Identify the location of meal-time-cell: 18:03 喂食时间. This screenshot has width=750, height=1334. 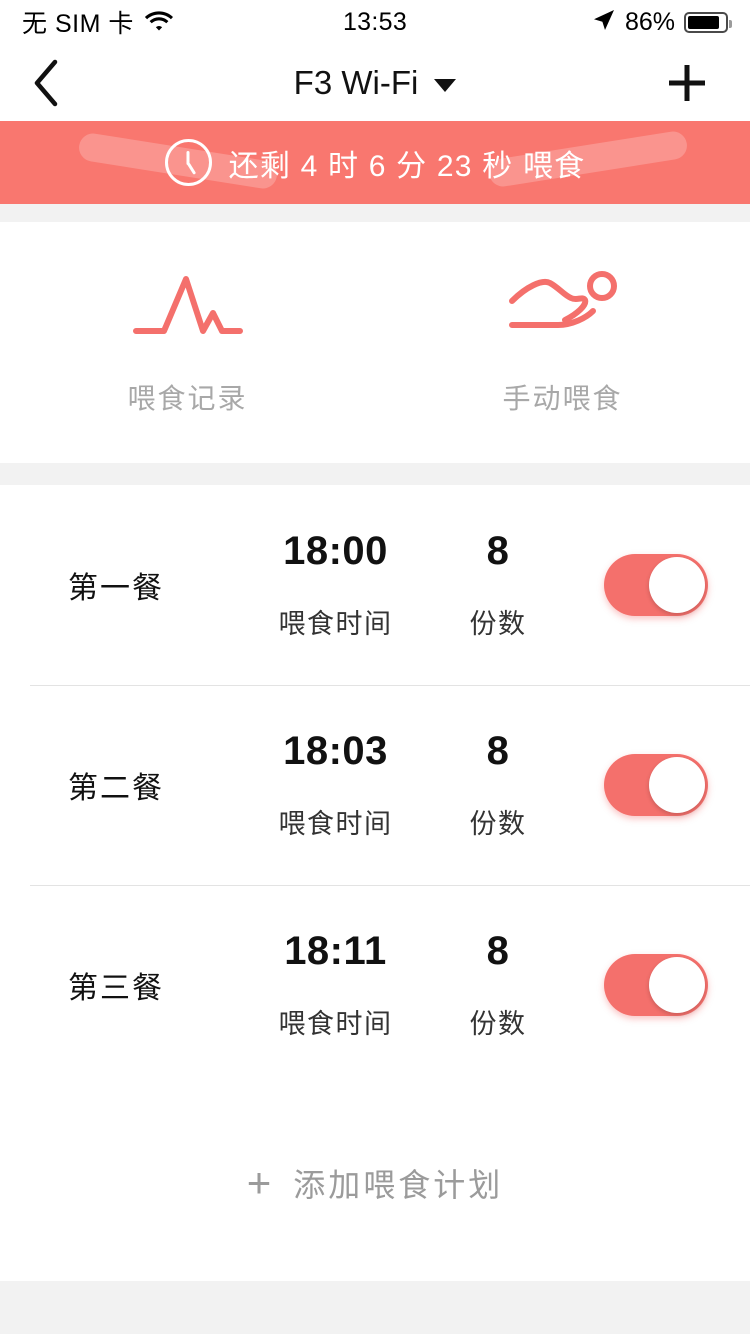
(335, 785).